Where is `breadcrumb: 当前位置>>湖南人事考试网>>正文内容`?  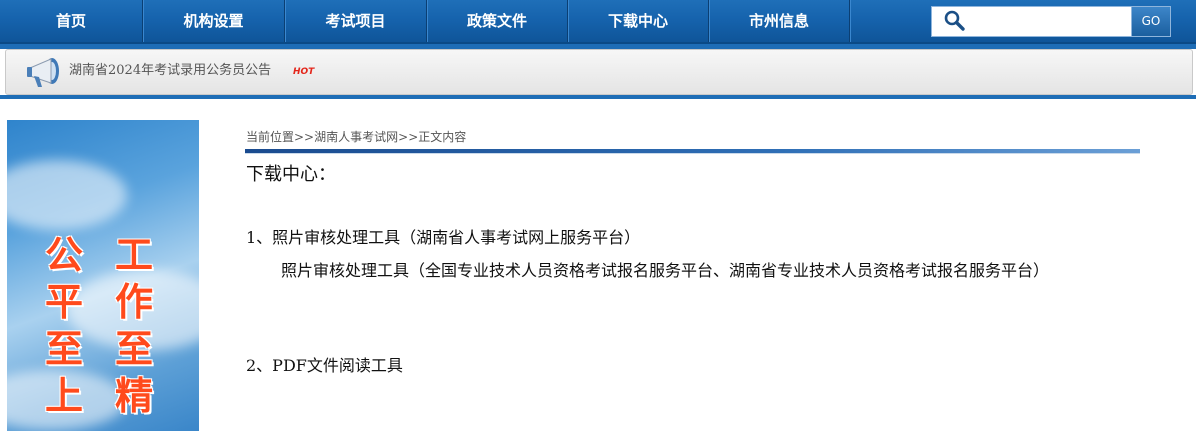
breadcrumb: 当前位置>>湖南人事考试网>>正文内容 is located at coordinates (356, 136).